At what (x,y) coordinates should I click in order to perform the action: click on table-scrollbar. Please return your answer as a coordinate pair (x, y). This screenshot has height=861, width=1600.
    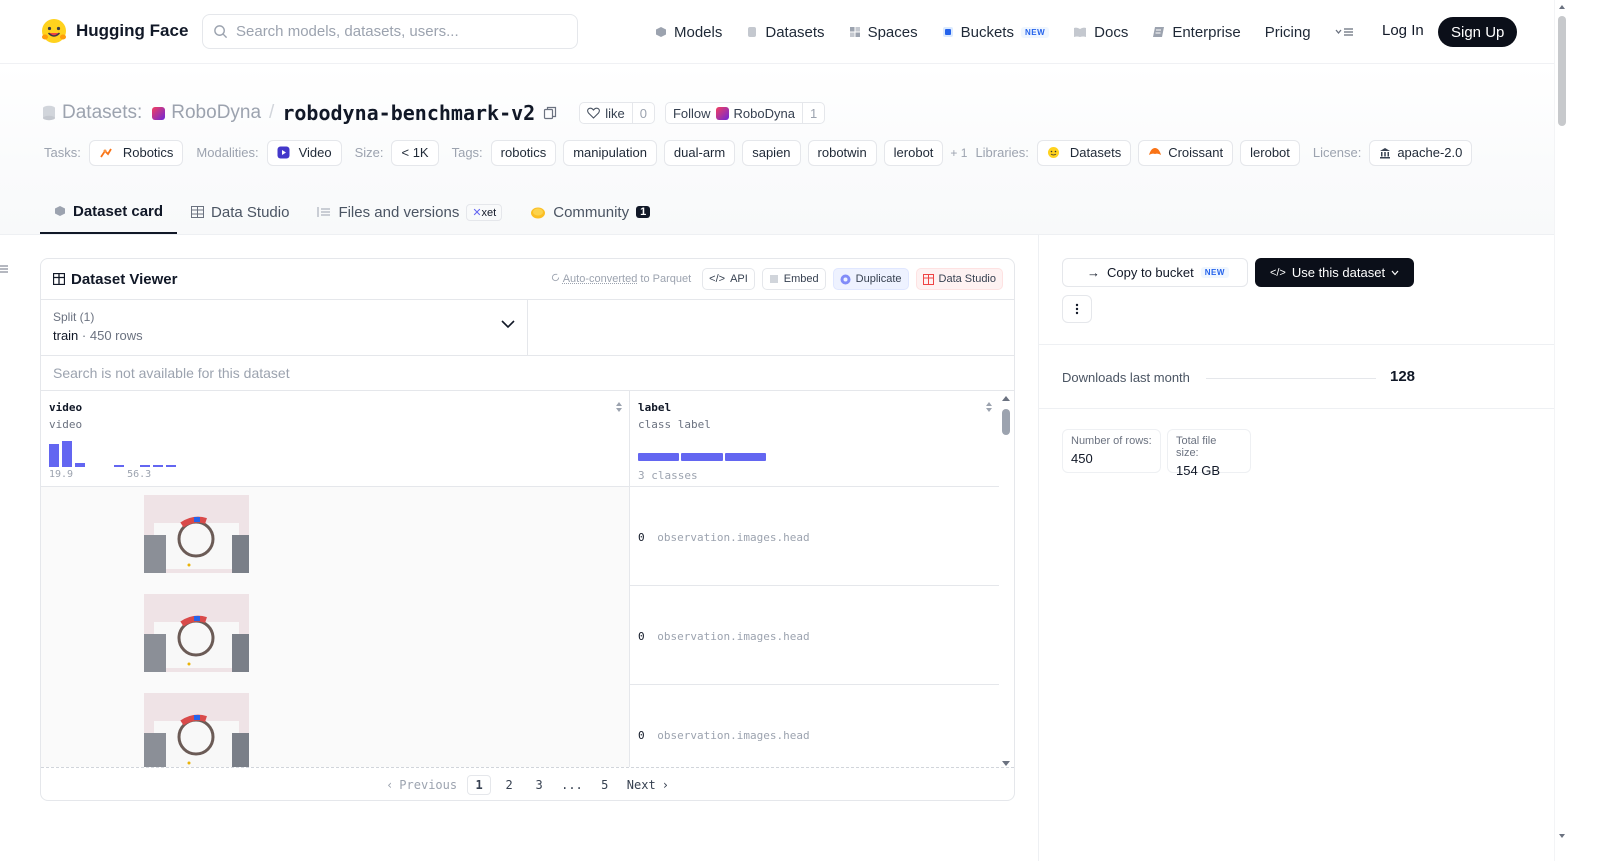
    Looking at the image, I should click on (1006, 581).